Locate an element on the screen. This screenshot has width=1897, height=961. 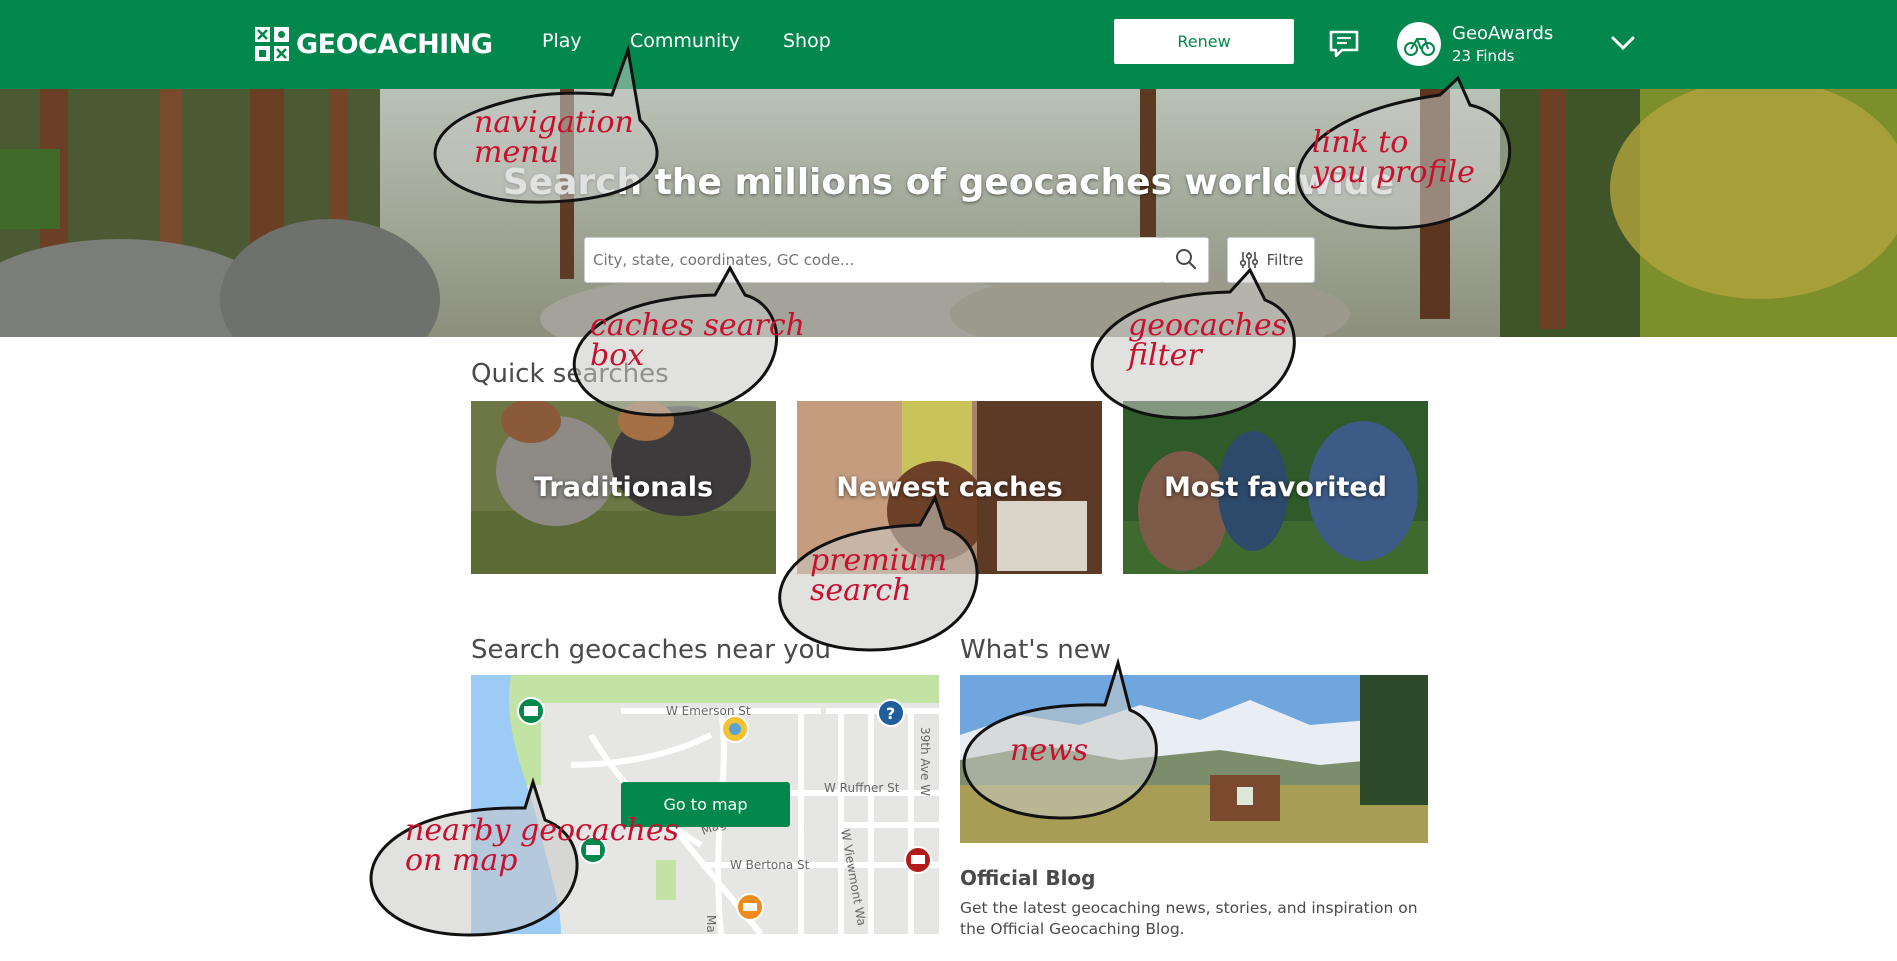
user-finds-count: 23 Finds is located at coordinates (1483, 56).